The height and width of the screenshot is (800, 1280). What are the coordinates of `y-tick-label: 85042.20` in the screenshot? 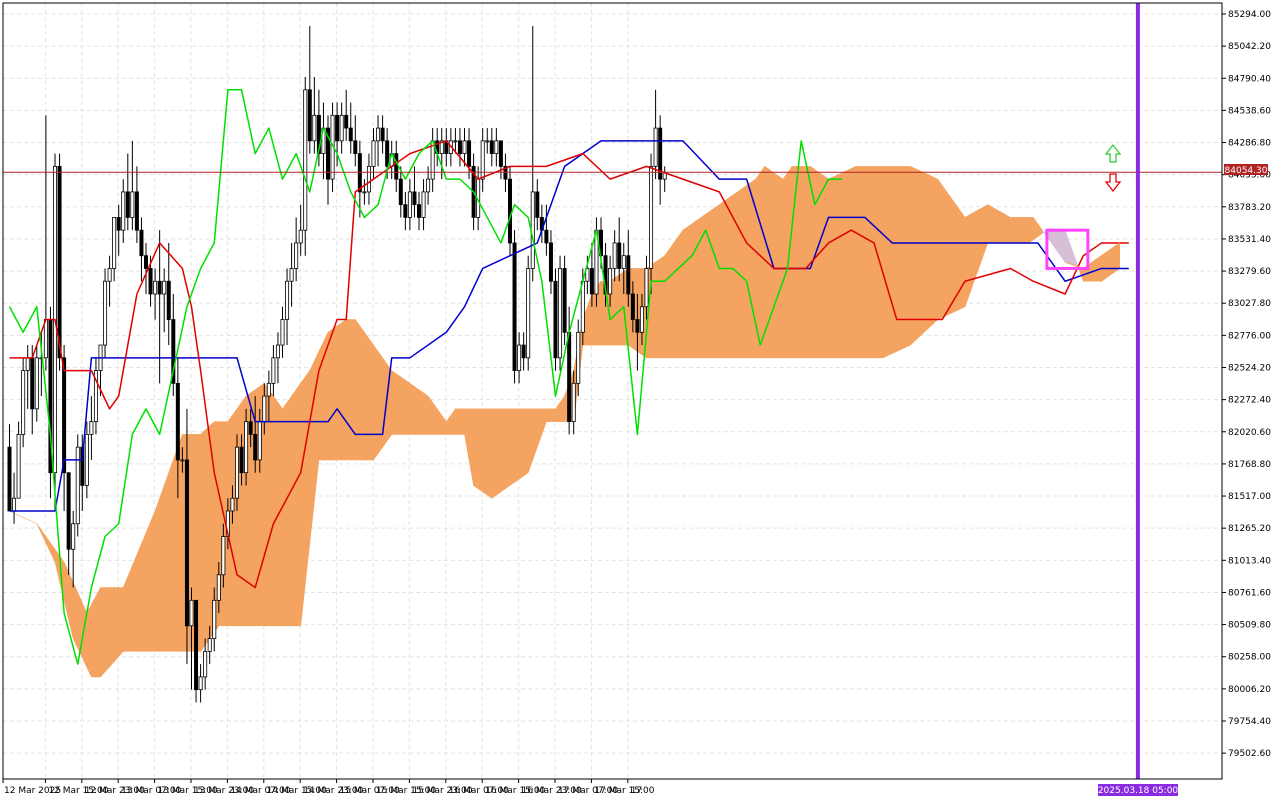 It's located at (1249, 47).